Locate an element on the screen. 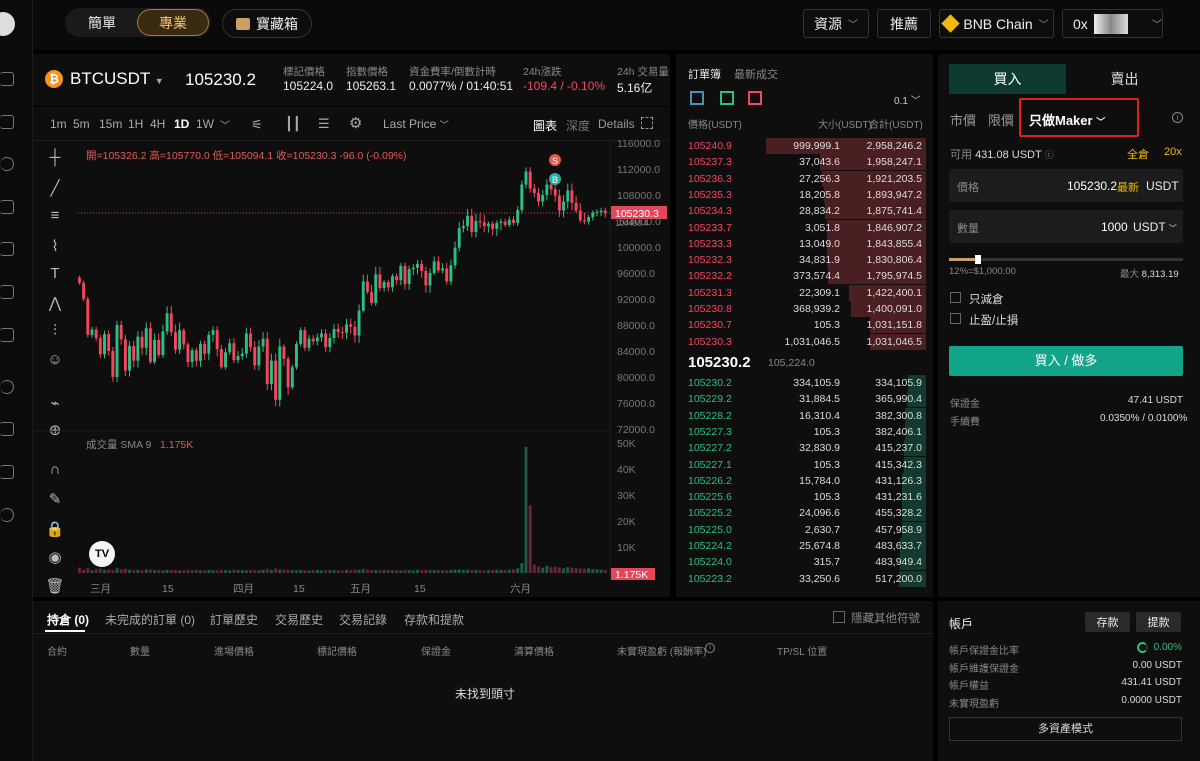 The height and width of the screenshot is (761, 1200). tpsl-checkbox is located at coordinates (955, 318).